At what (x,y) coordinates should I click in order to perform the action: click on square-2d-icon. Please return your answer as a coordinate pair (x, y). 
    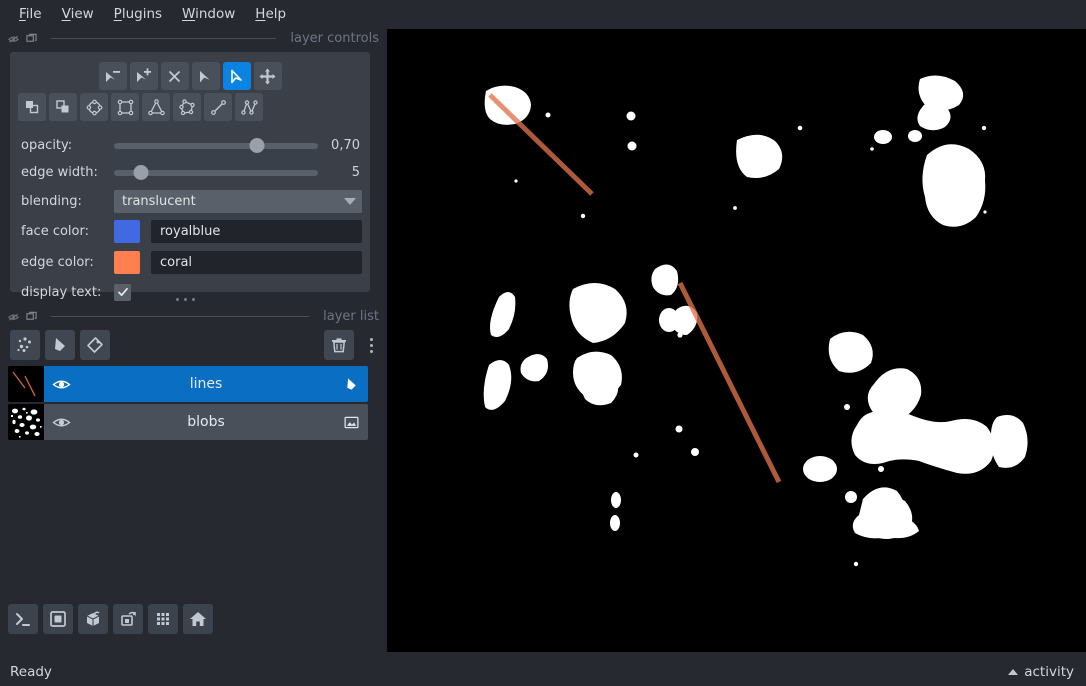
    Looking at the image, I should click on (58, 619).